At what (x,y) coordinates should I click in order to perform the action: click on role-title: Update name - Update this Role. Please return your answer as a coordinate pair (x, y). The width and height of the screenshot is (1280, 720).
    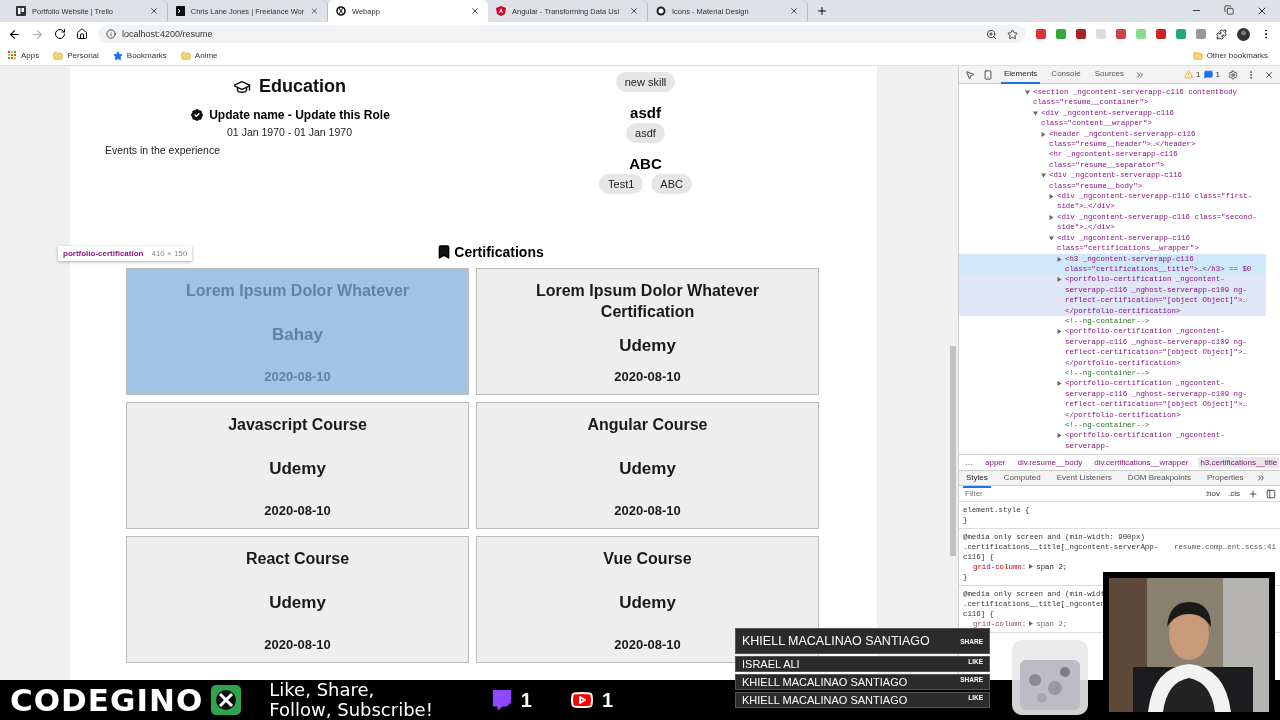
    Looking at the image, I should click on (299, 115).